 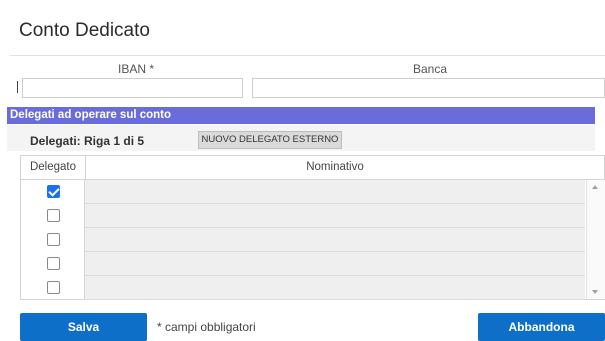 I want to click on nuovo-delegato-esterno-button: NUOVO DELEGATO ESTERNO, so click(x=270, y=140).